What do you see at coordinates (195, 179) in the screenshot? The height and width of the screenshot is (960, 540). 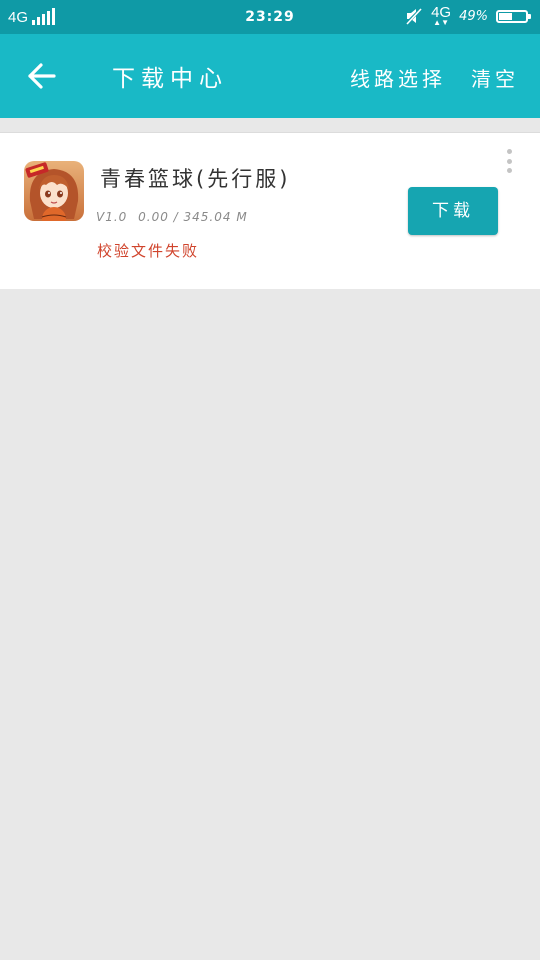 I see `app-name: 青春篮球(先行服)` at bounding box center [195, 179].